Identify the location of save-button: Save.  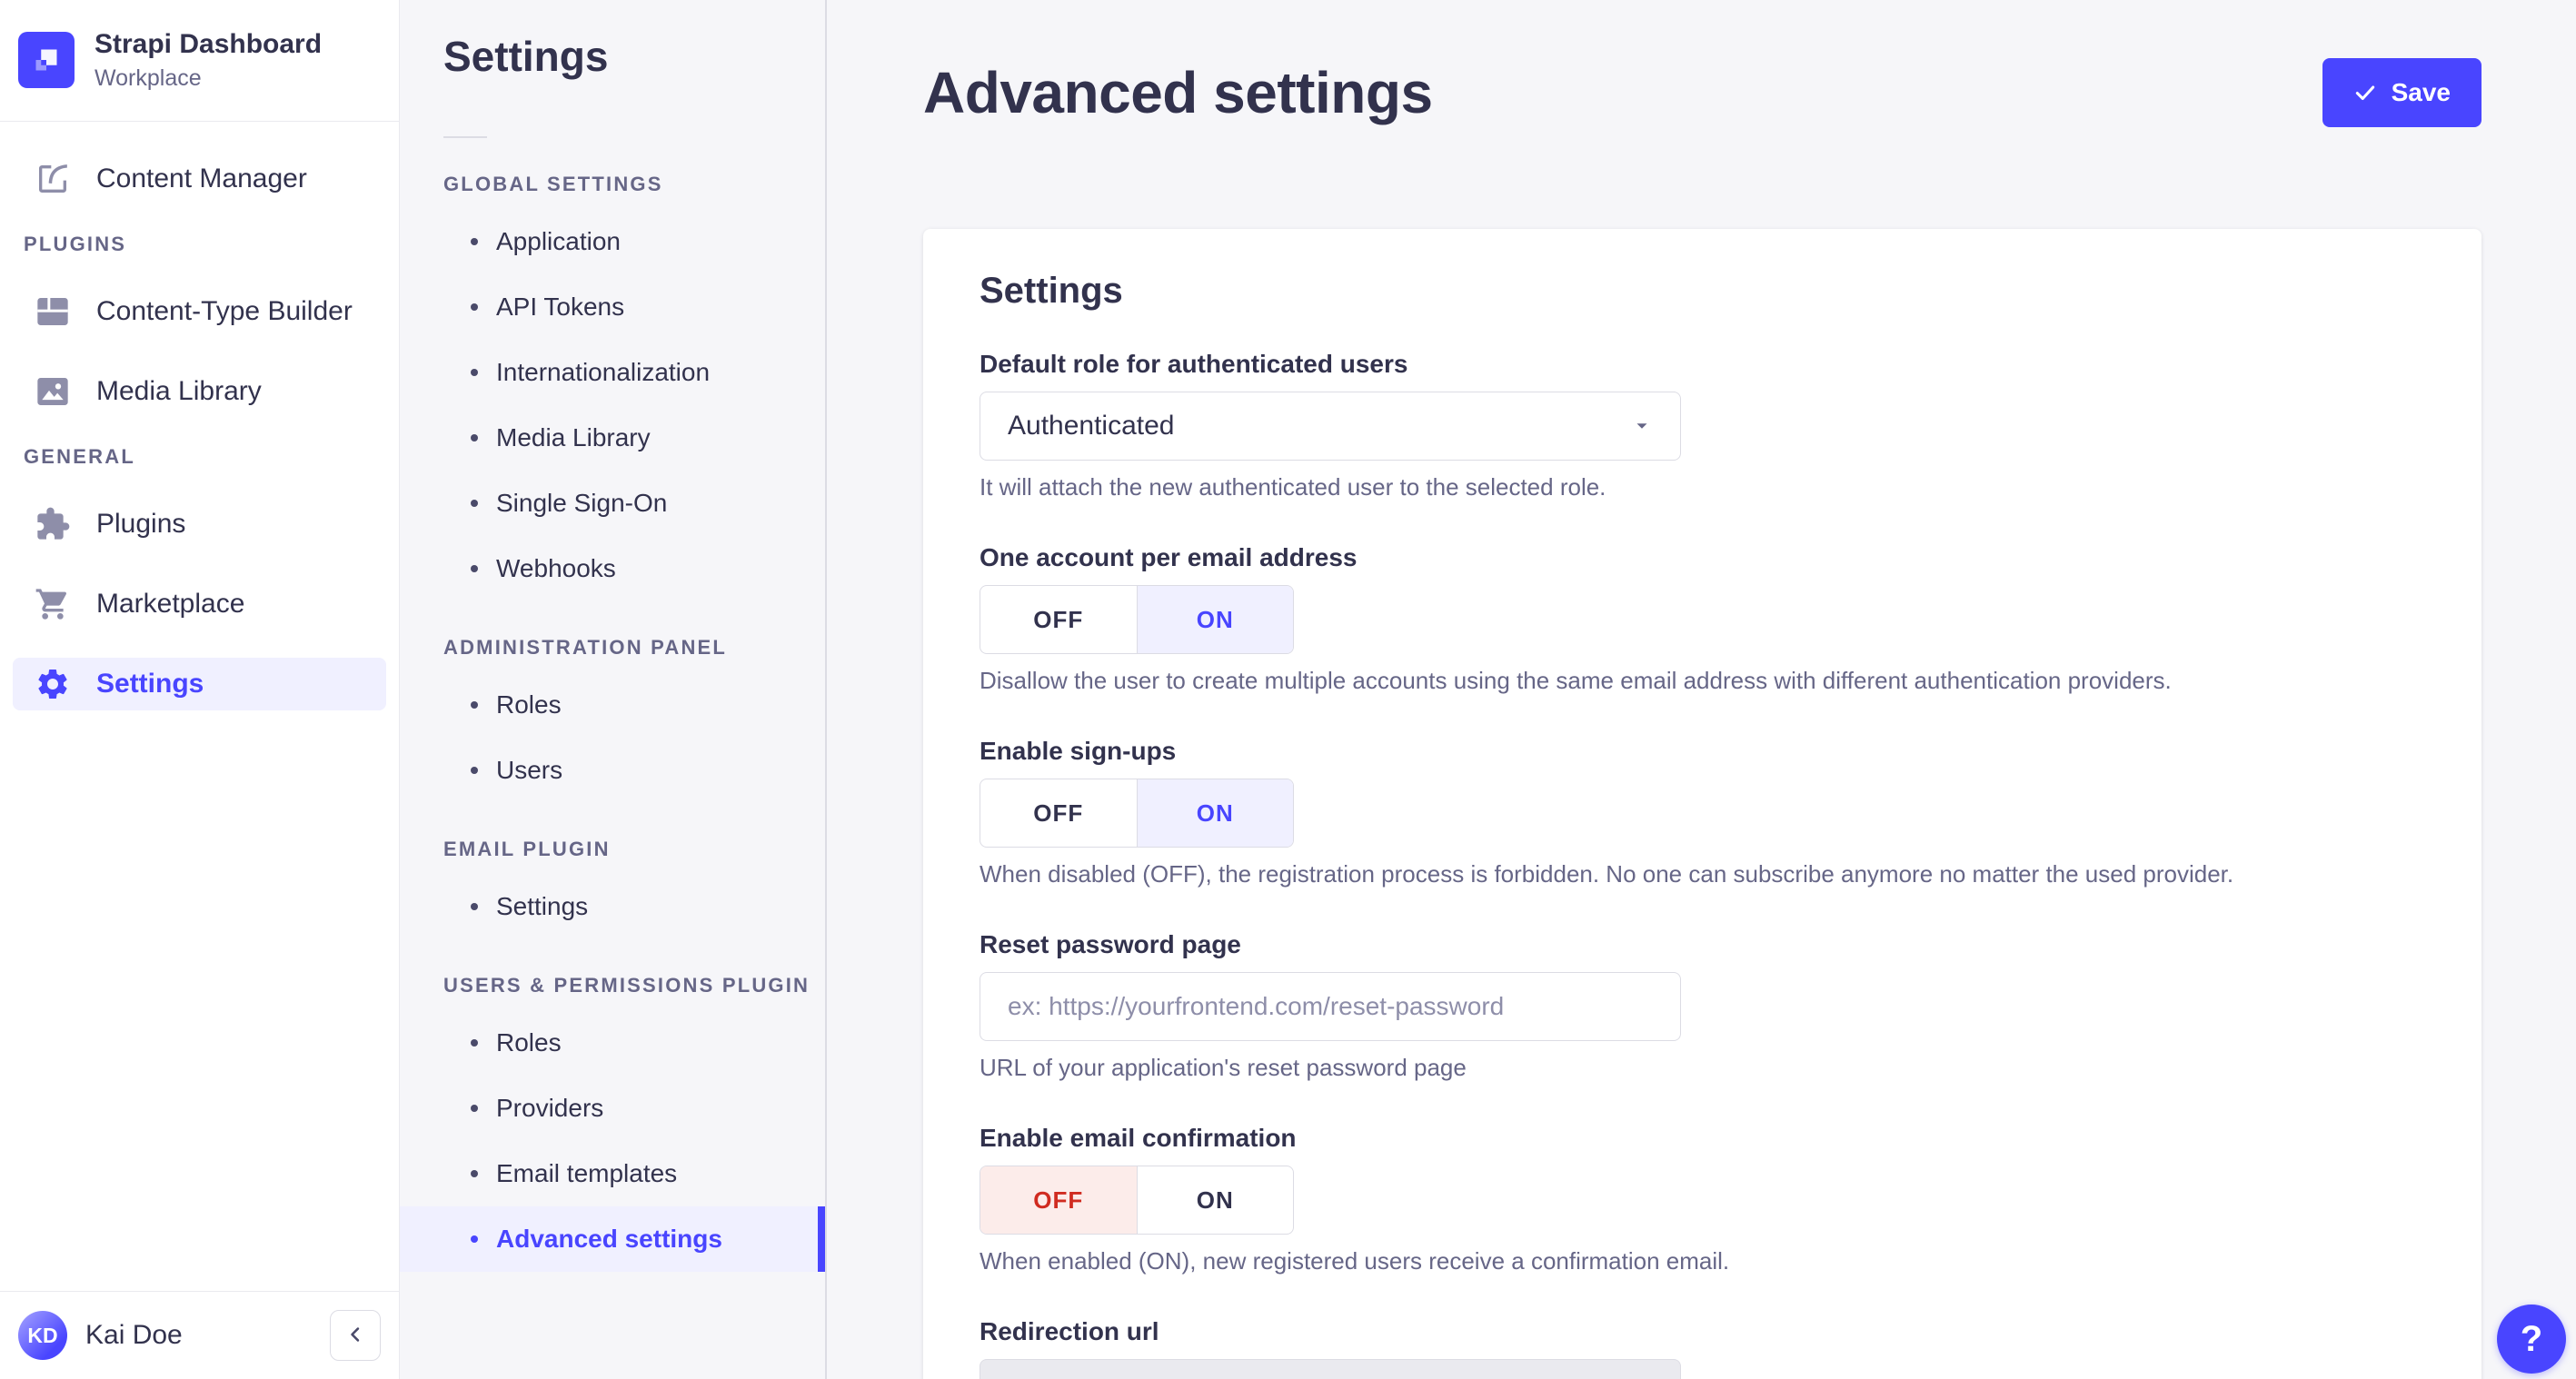
(2402, 92).